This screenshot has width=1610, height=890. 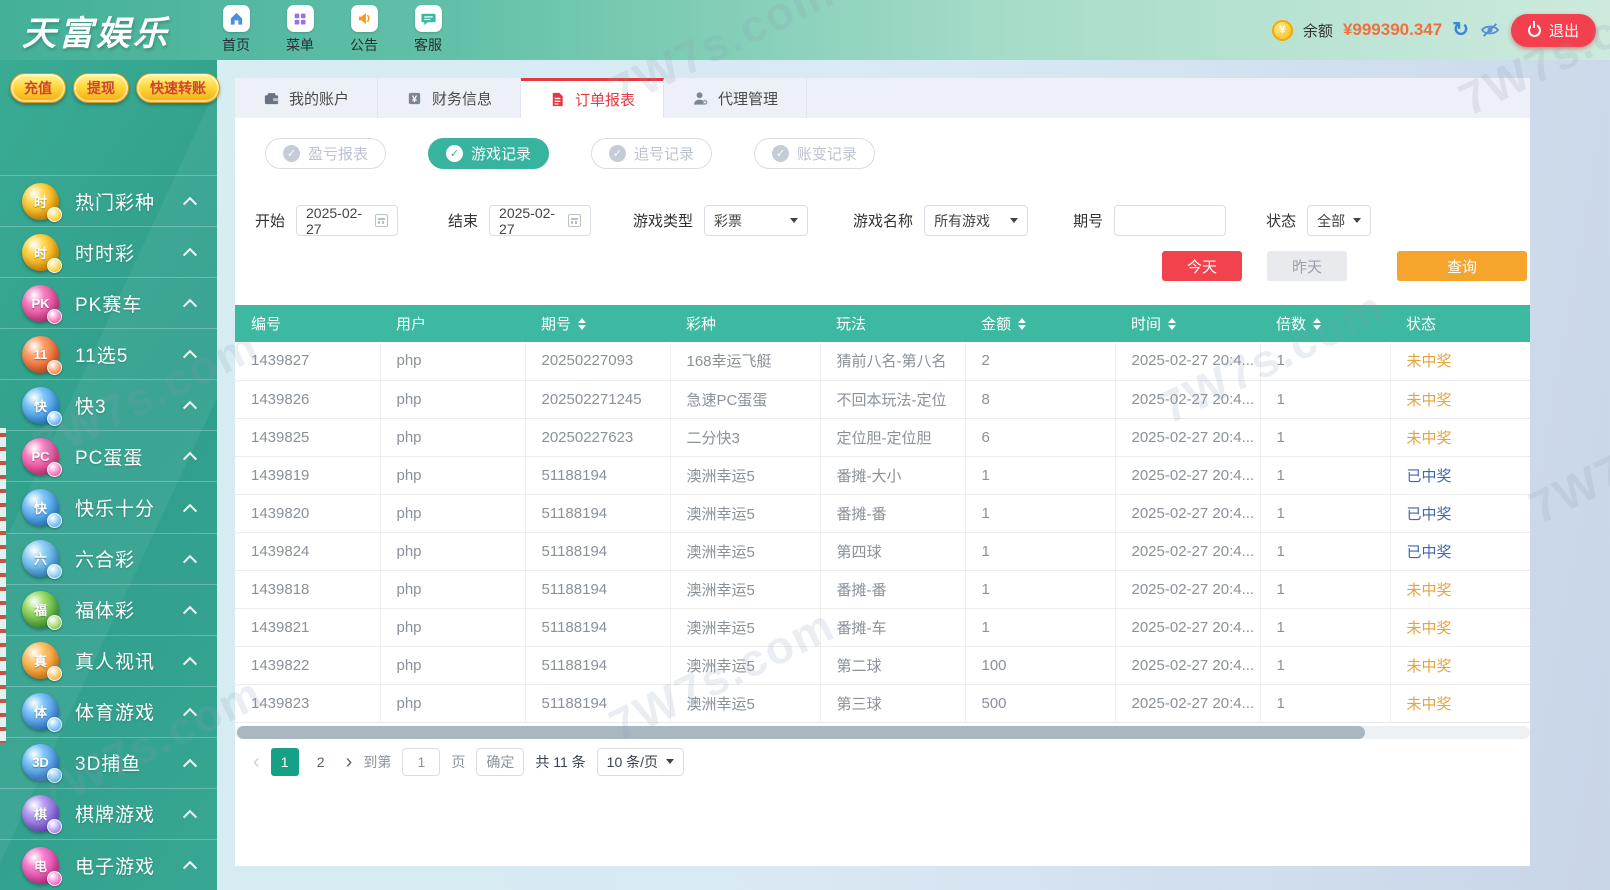 What do you see at coordinates (1325, 703) in the screenshot?
I see `cell-multiple: 1` at bounding box center [1325, 703].